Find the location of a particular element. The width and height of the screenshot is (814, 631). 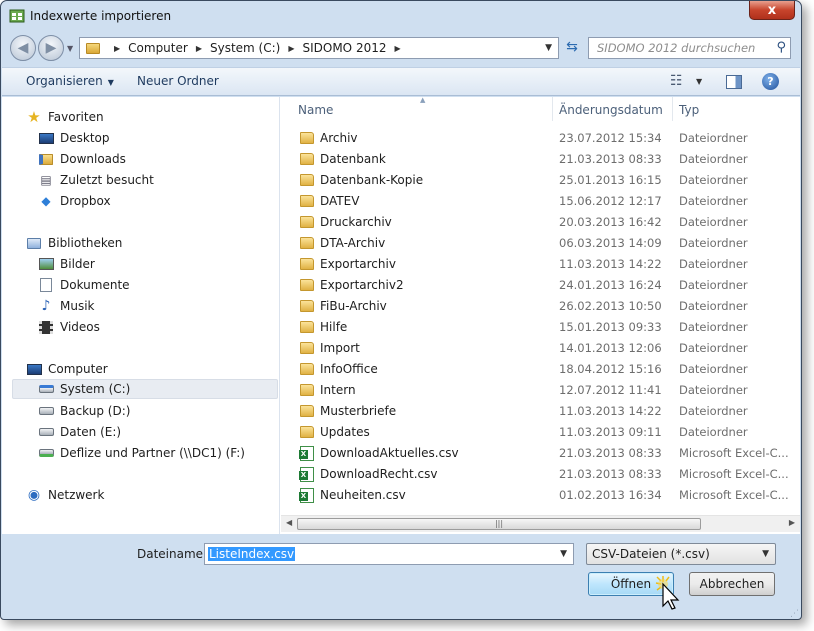

file-name-cell: Datenbank is located at coordinates (342, 159).